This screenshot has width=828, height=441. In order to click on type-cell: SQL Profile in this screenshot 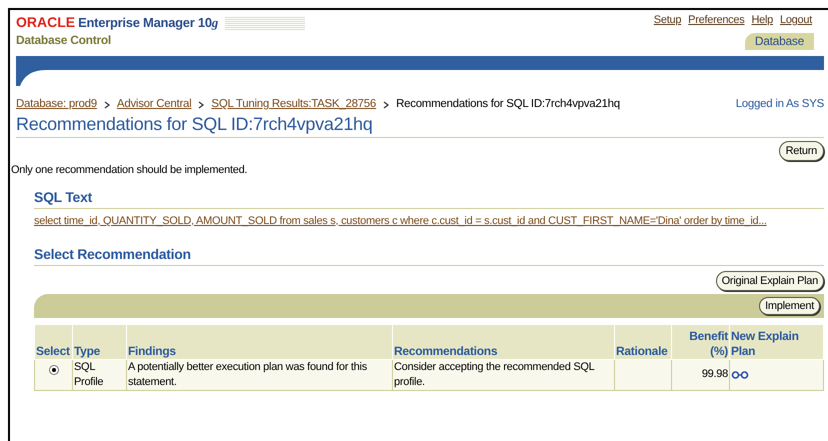, I will do `click(89, 374)`.